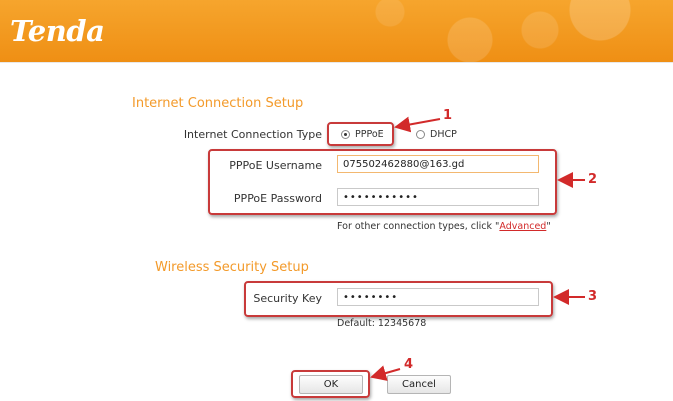 This screenshot has height=401, width=673. Describe the element at coordinates (593, 179) in the screenshot. I see `callout-number-2: 2` at that location.